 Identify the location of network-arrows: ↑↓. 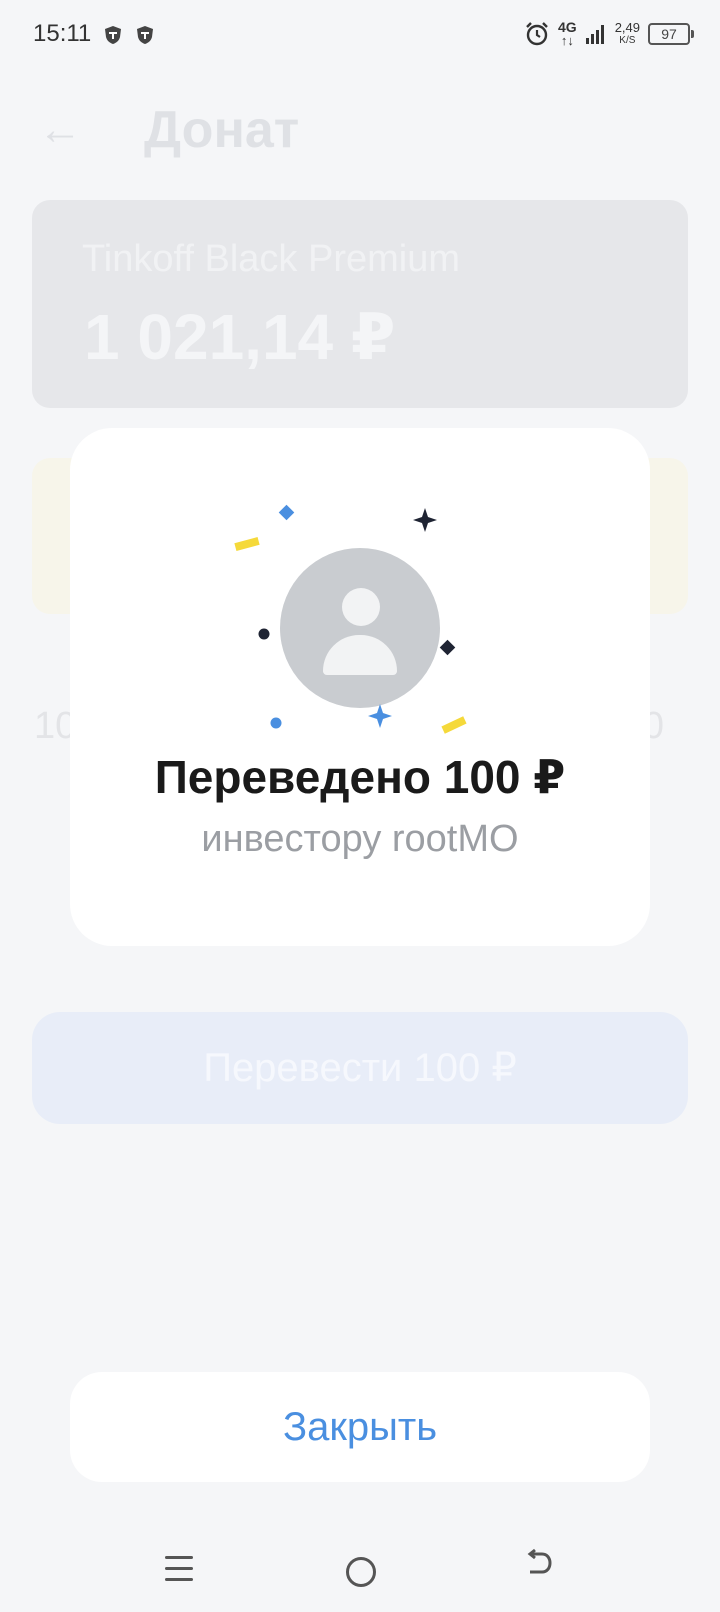
(567, 40).